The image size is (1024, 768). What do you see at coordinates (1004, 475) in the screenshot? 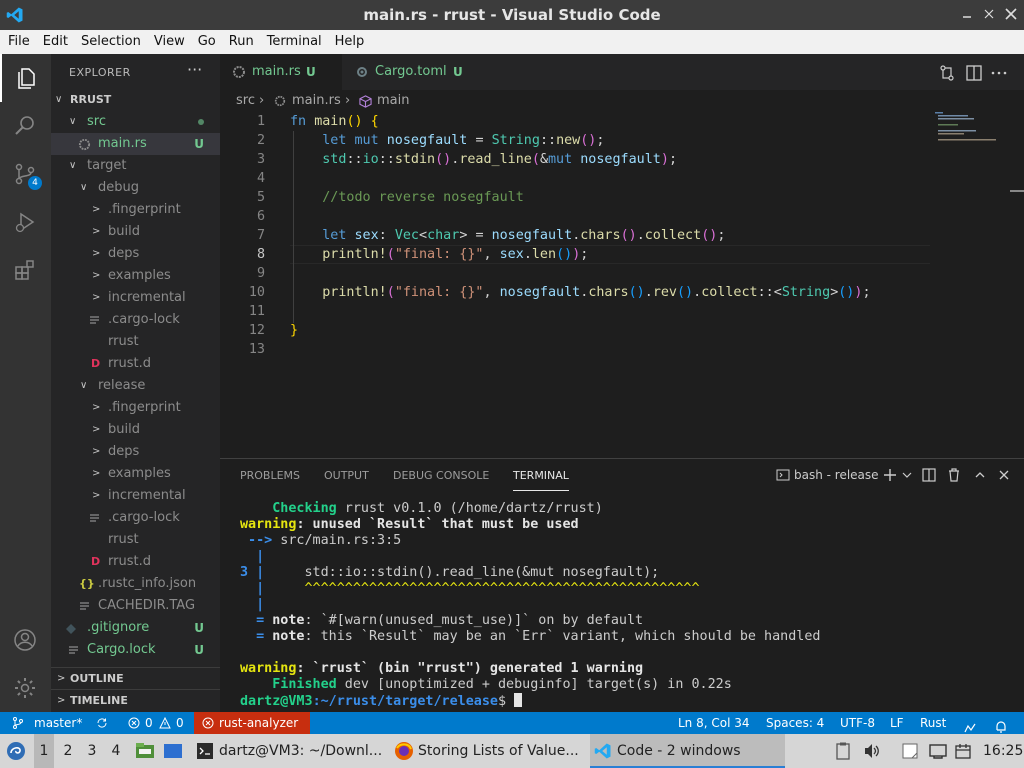
I see `close-panel-icon` at bounding box center [1004, 475].